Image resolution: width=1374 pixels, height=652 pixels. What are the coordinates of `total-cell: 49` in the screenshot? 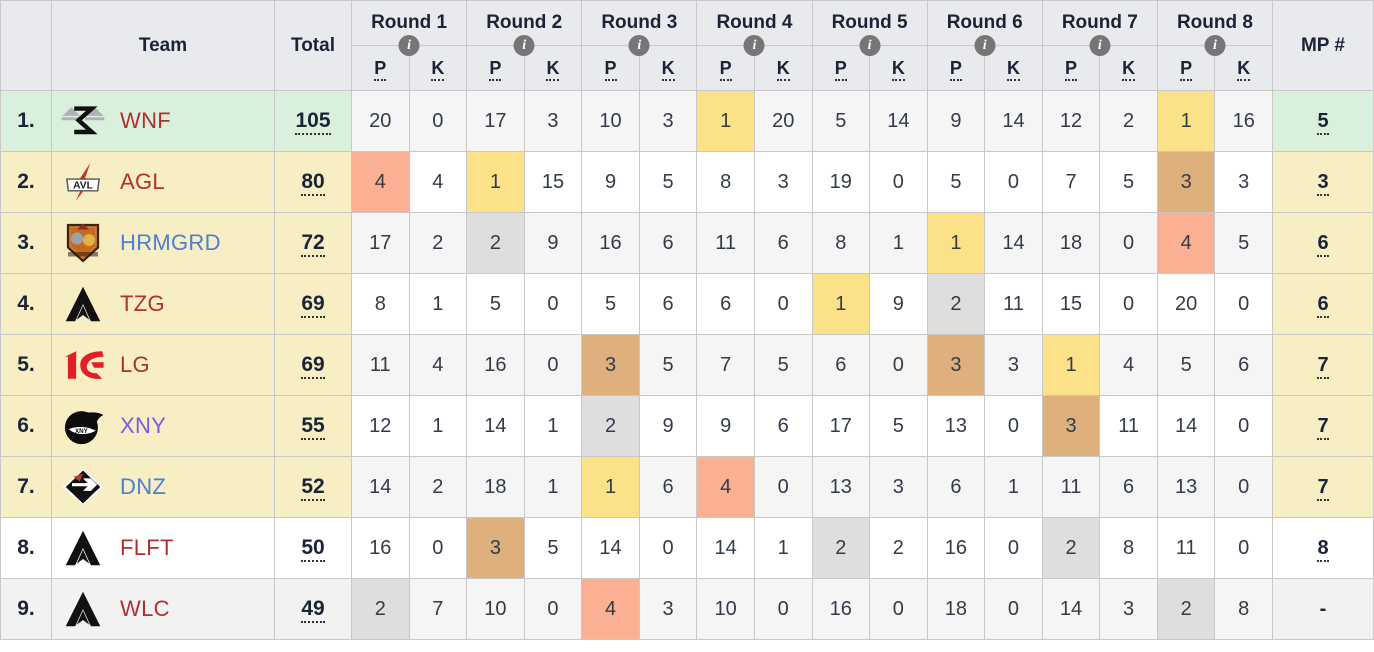 It's located at (313, 609).